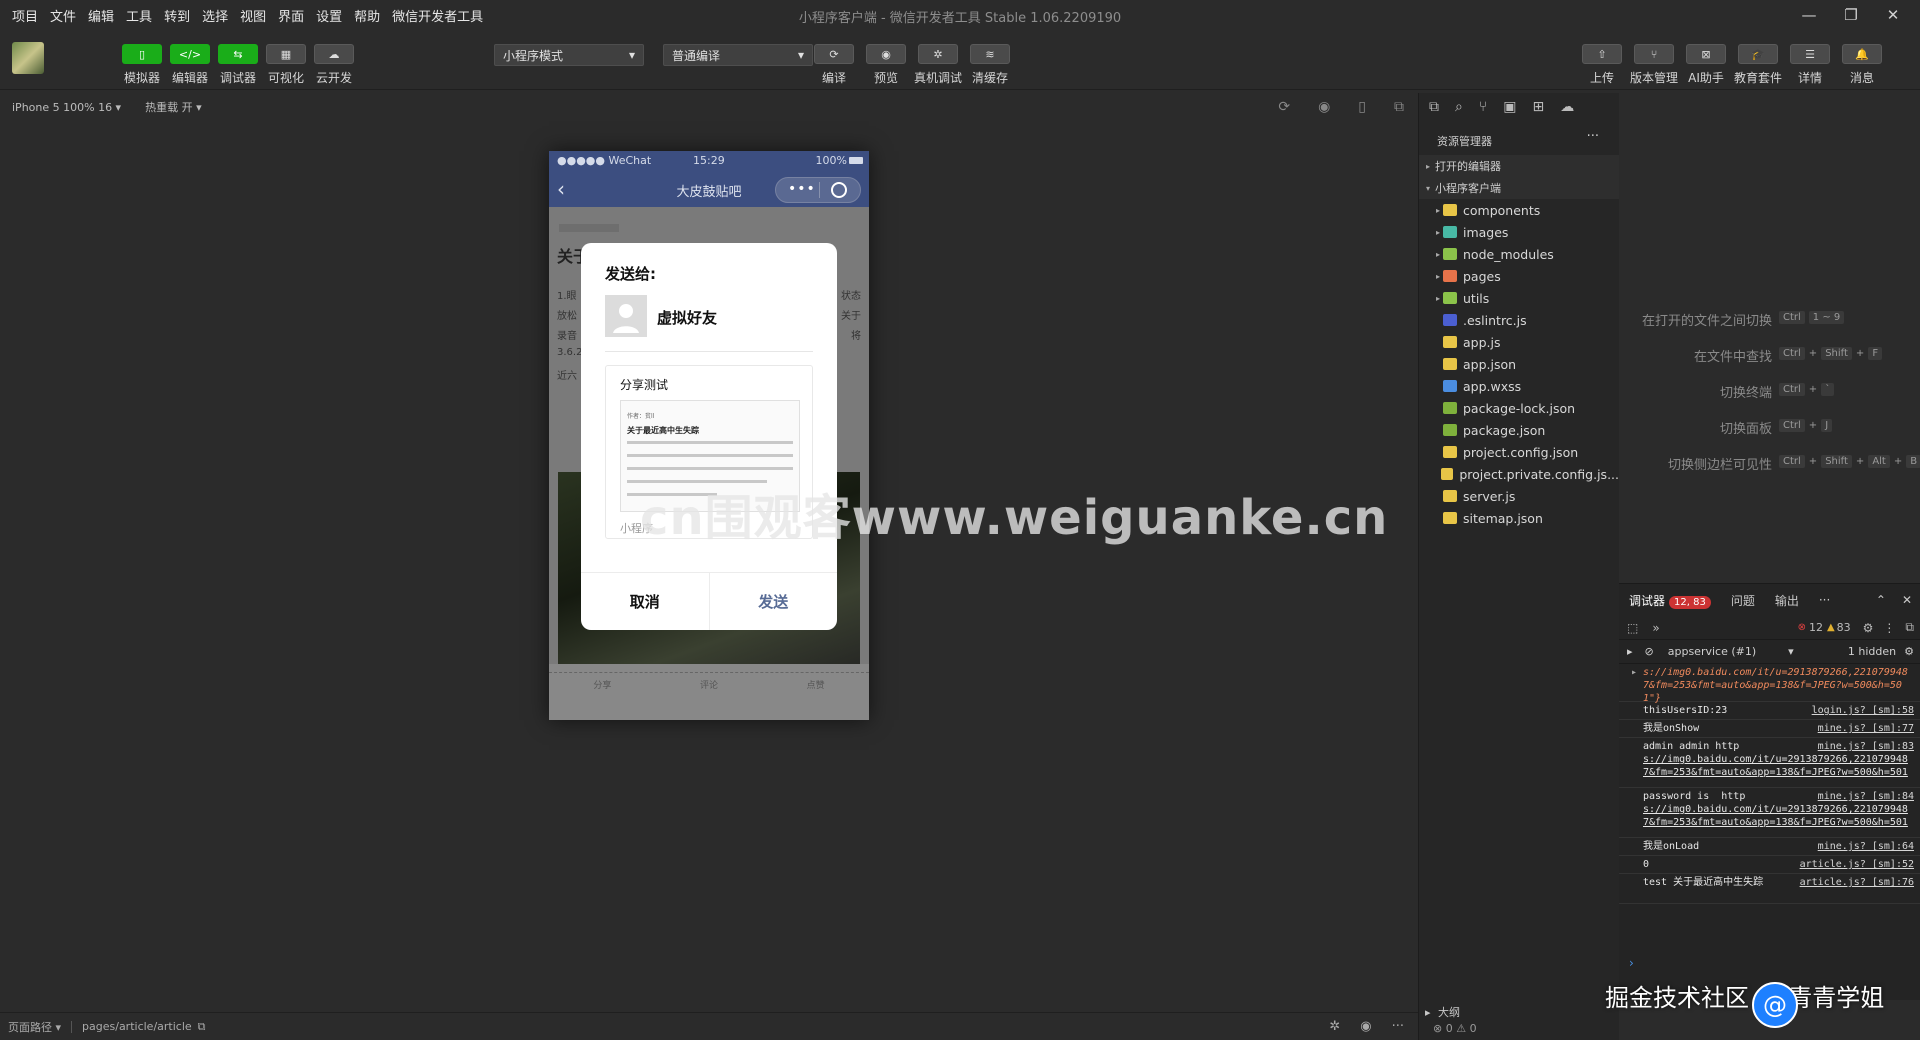  I want to click on toolbar-button: ⇆ 调试器, so click(238, 65).